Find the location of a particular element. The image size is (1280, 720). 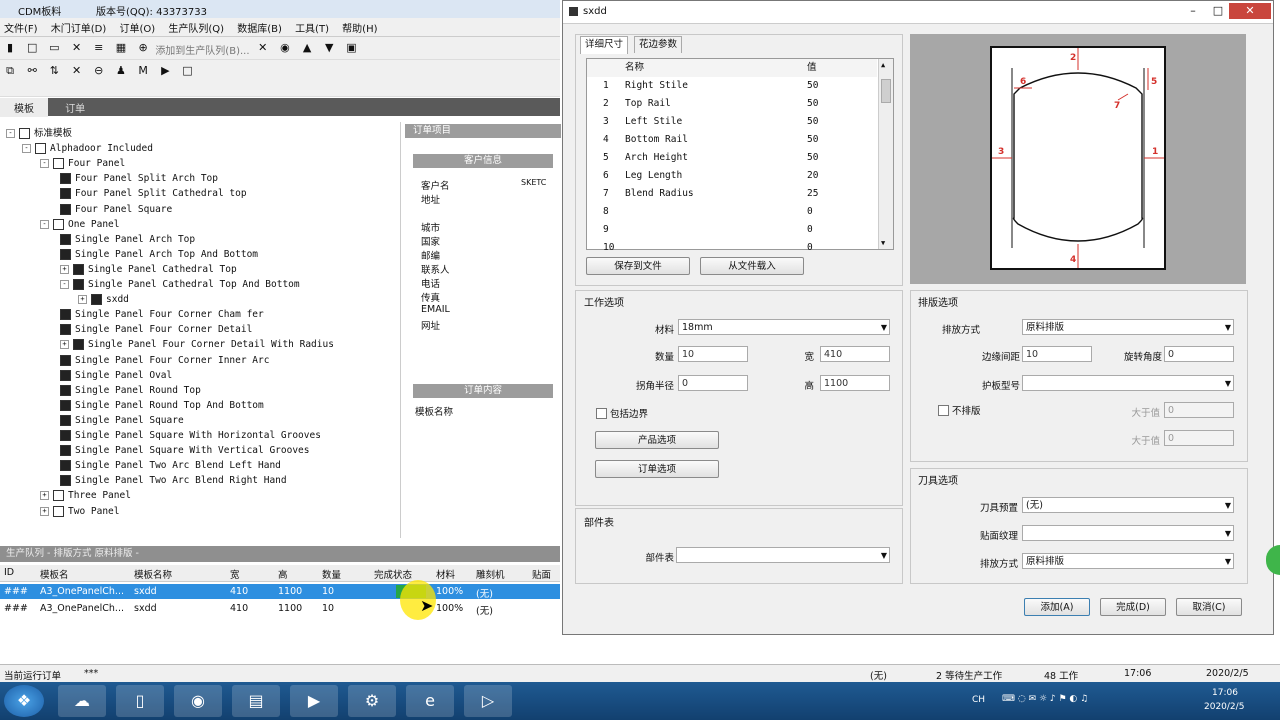

link-icon: ⚯ is located at coordinates (32, 71).